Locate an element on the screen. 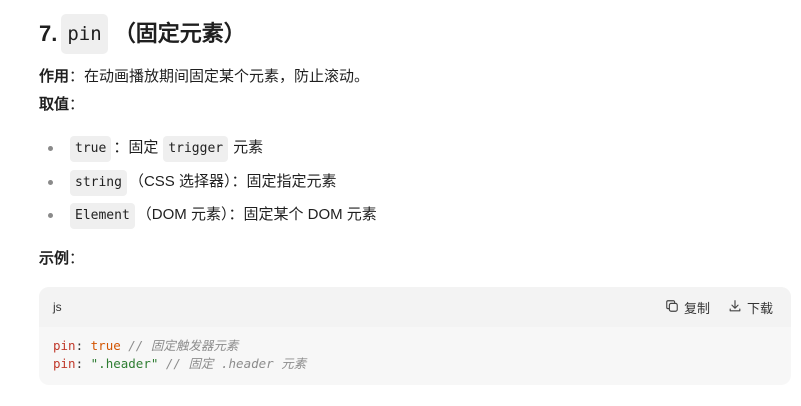 This screenshot has height=406, width=801. inline-code: true is located at coordinates (91, 149).